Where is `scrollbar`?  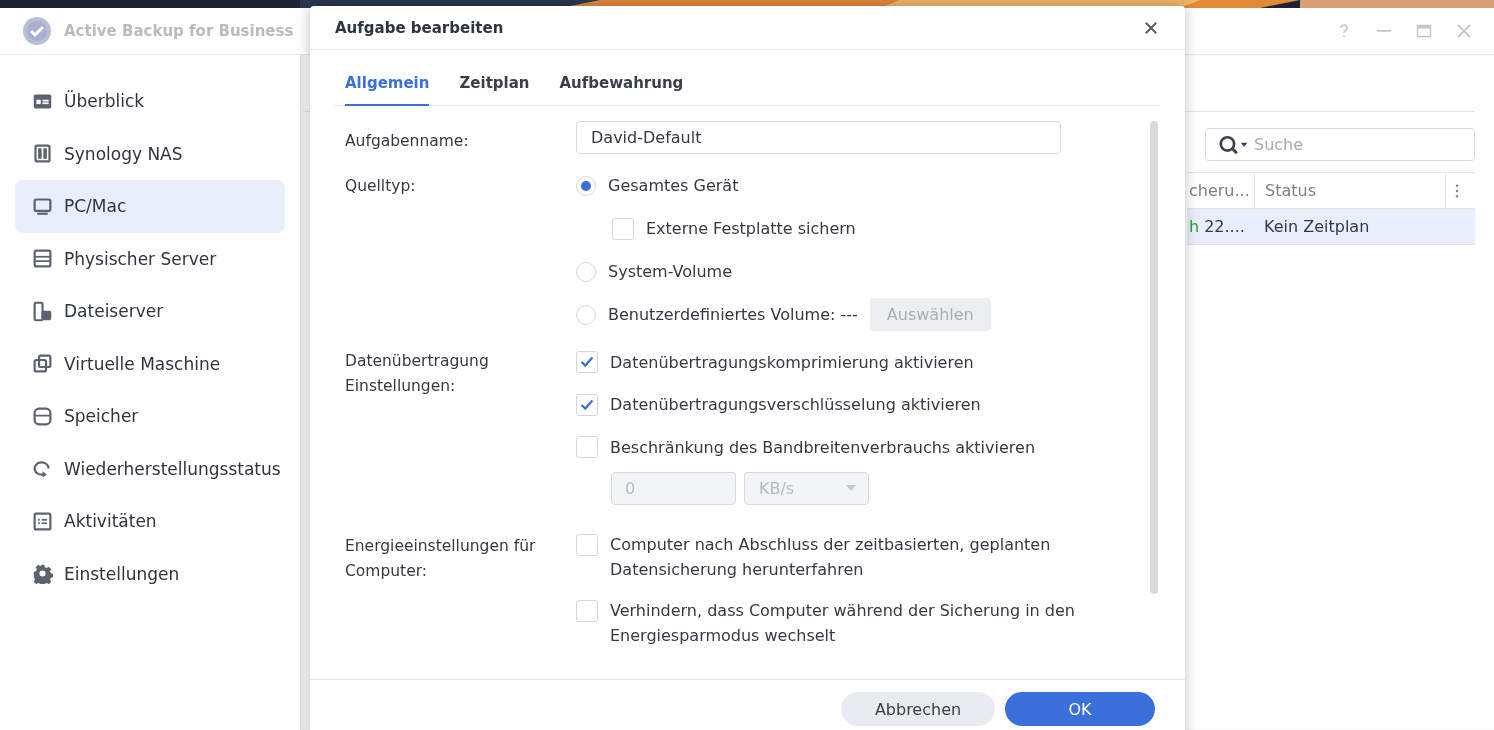 scrollbar is located at coordinates (1154, 358).